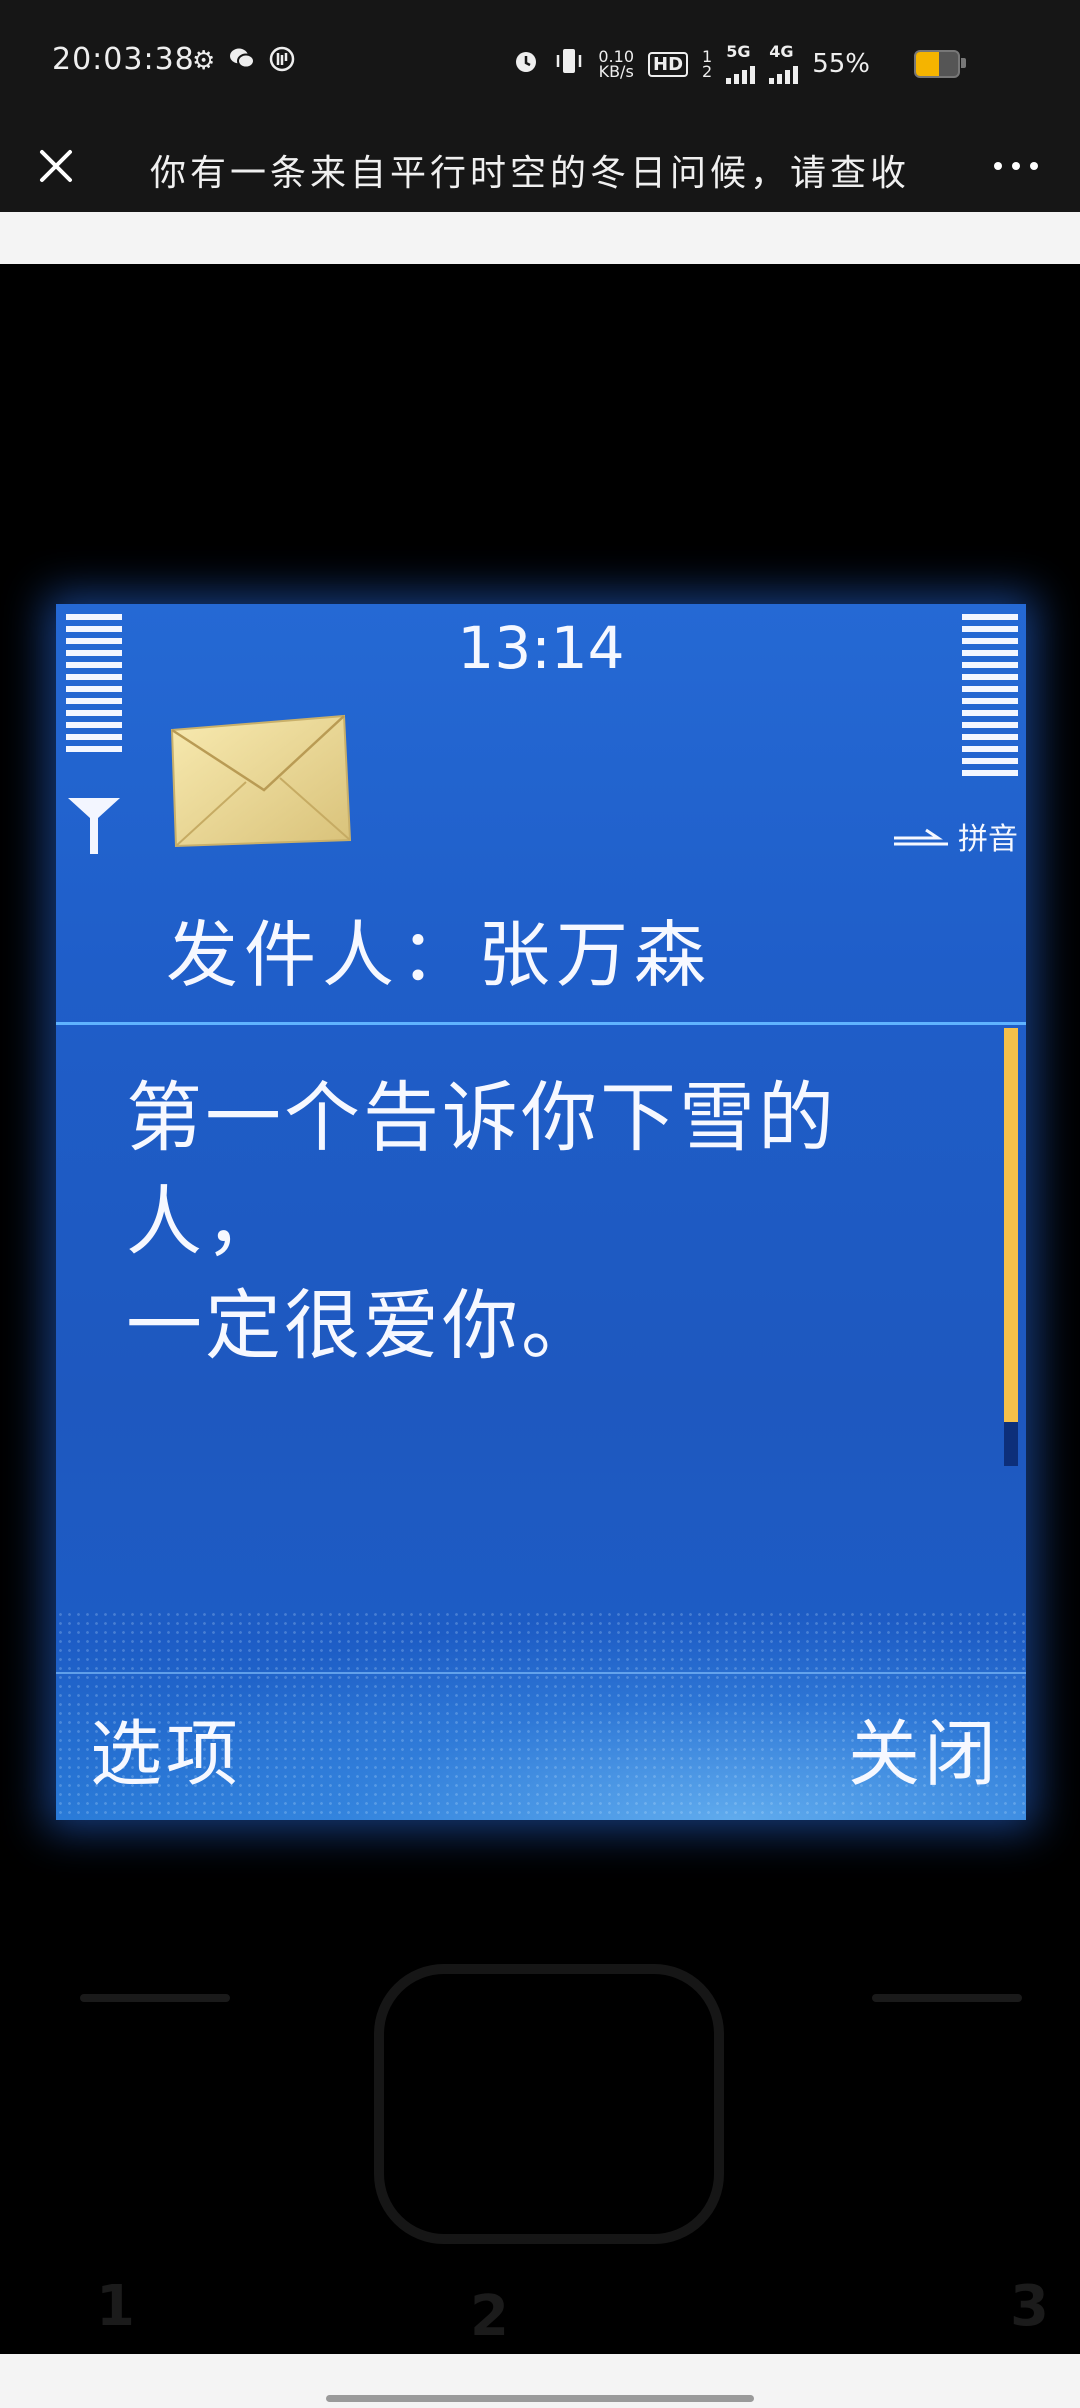 The height and width of the screenshot is (2408, 1080). Describe the element at coordinates (924, 1747) in the screenshot. I see `close-softkey: 关闭` at that location.